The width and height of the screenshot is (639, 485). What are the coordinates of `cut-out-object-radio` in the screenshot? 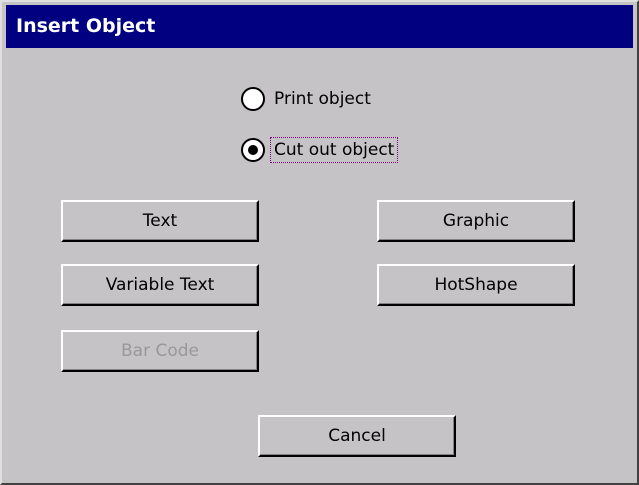 It's located at (253, 150).